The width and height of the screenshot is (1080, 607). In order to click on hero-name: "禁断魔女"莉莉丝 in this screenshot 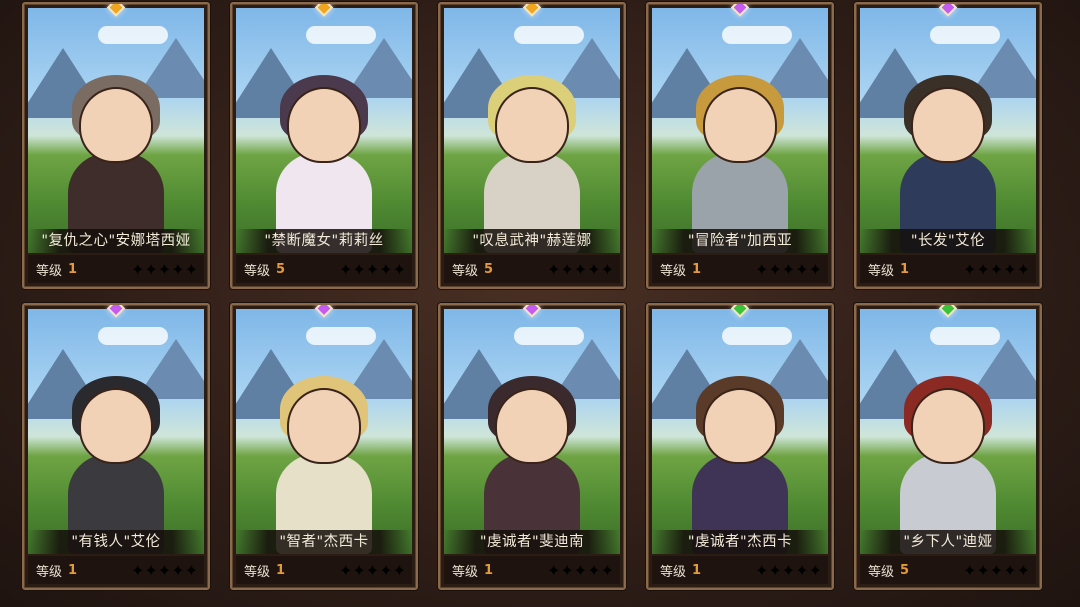, I will do `click(324, 241)`.